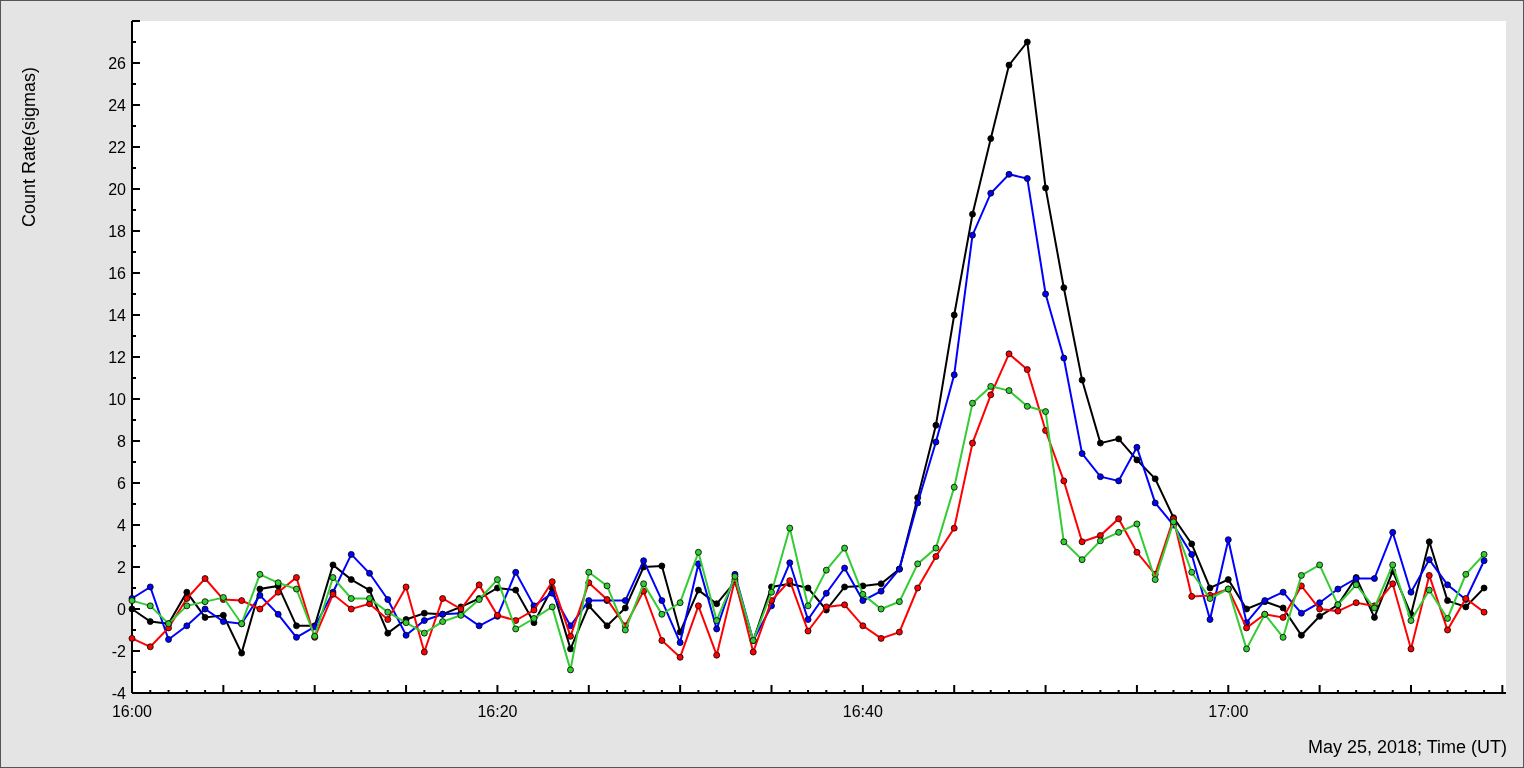  What do you see at coordinates (117, 231) in the screenshot?
I see `y-tick-label: 18` at bounding box center [117, 231].